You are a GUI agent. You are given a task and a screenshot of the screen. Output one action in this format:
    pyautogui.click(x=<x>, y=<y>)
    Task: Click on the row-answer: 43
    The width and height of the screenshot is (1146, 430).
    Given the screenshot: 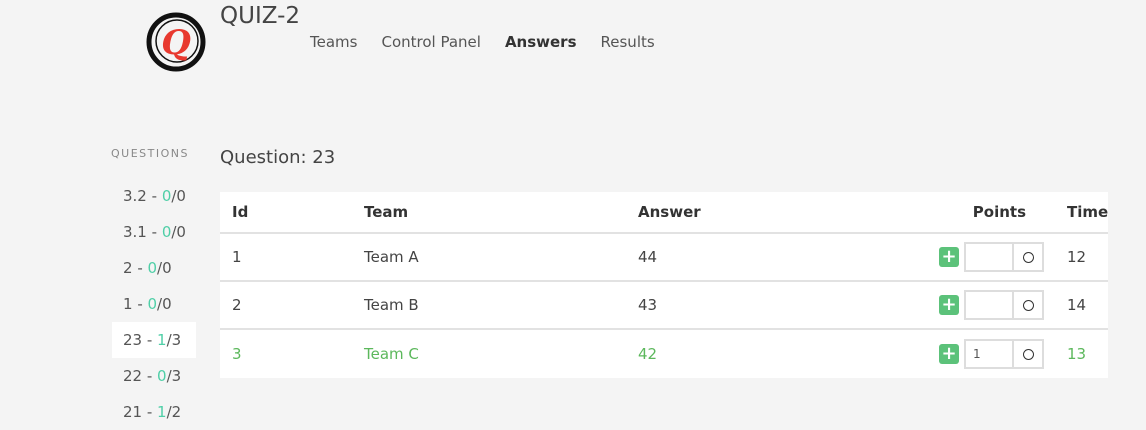 What is the action you would take?
    pyautogui.click(x=648, y=305)
    